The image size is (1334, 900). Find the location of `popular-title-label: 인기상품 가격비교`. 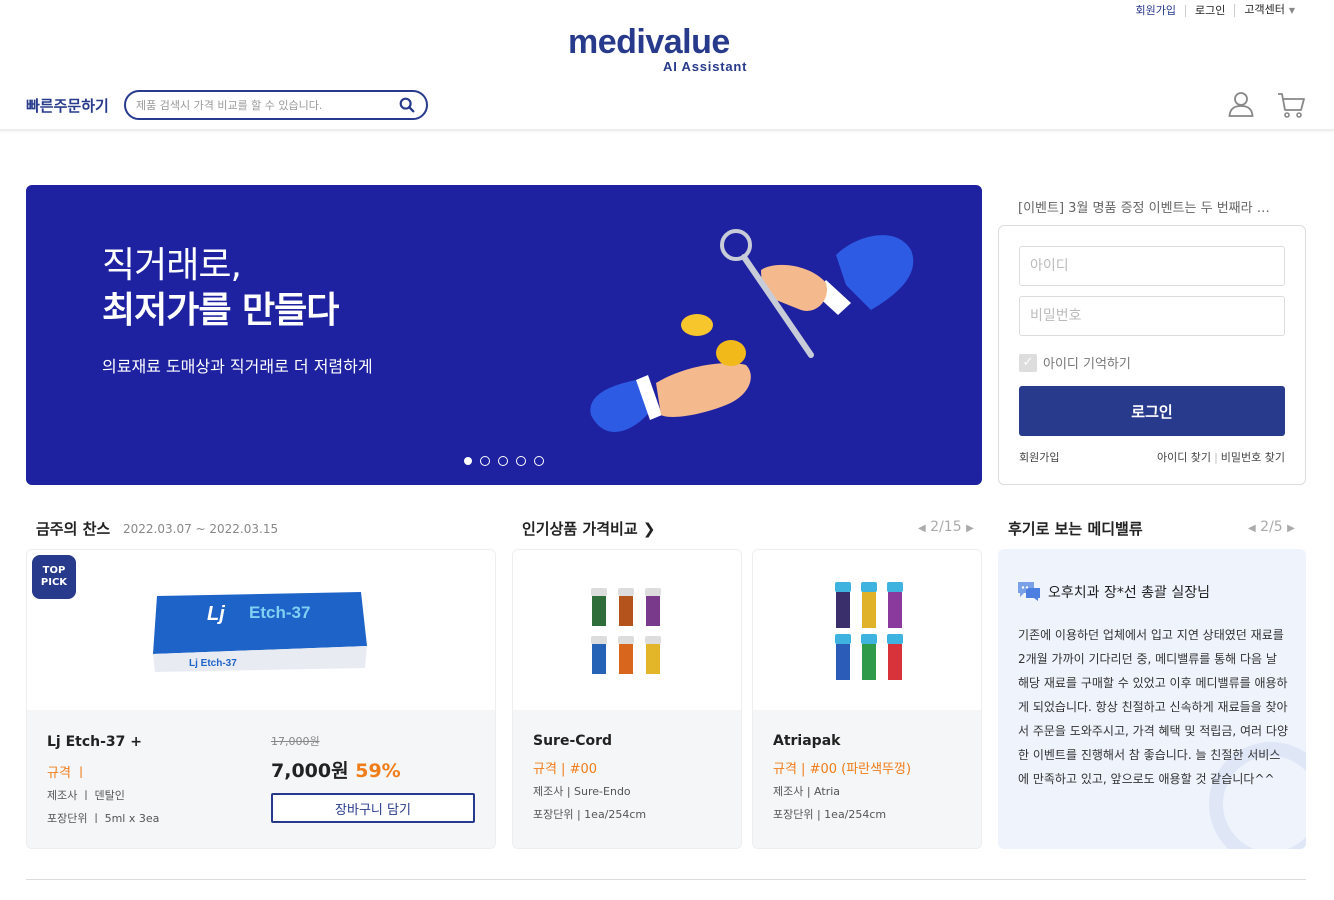

popular-title-label: 인기상품 가격비교 is located at coordinates (580, 529).